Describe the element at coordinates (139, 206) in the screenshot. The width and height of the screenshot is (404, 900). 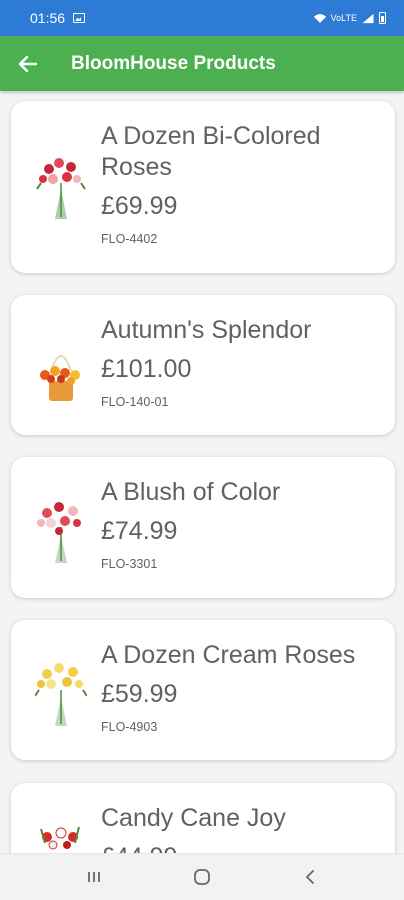
I see `product-price: £69.99` at that location.